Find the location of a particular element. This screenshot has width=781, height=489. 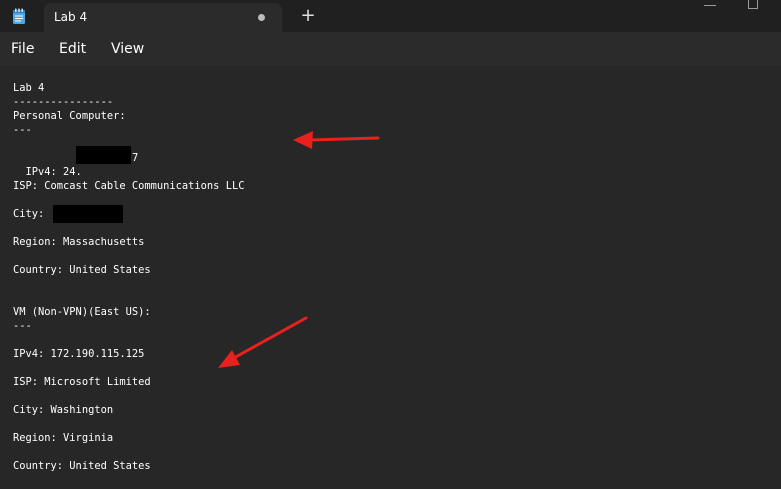

annotation-overlay is located at coordinates (299, 249).